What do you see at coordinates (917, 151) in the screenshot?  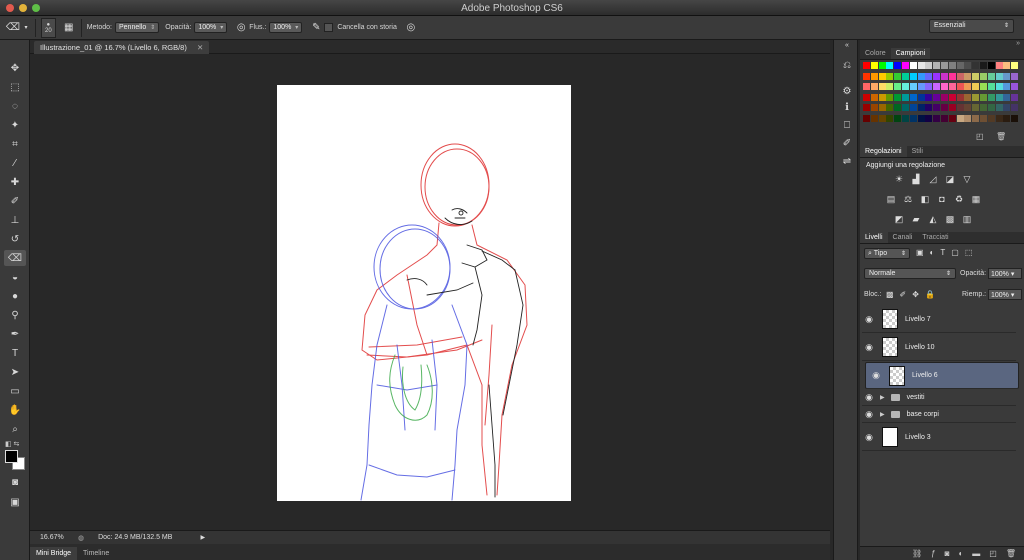 I see `tab-styles: Stili` at bounding box center [917, 151].